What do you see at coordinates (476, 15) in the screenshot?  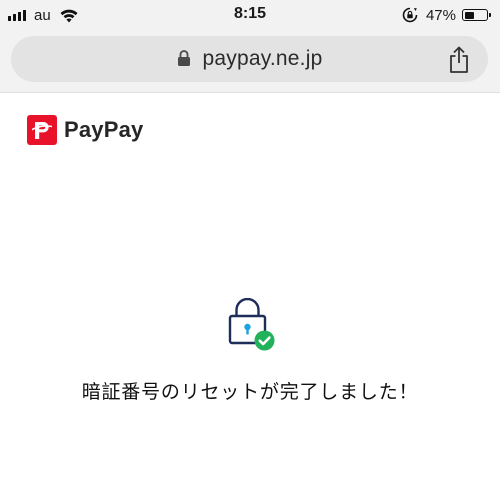 I see `battery-icon` at bounding box center [476, 15].